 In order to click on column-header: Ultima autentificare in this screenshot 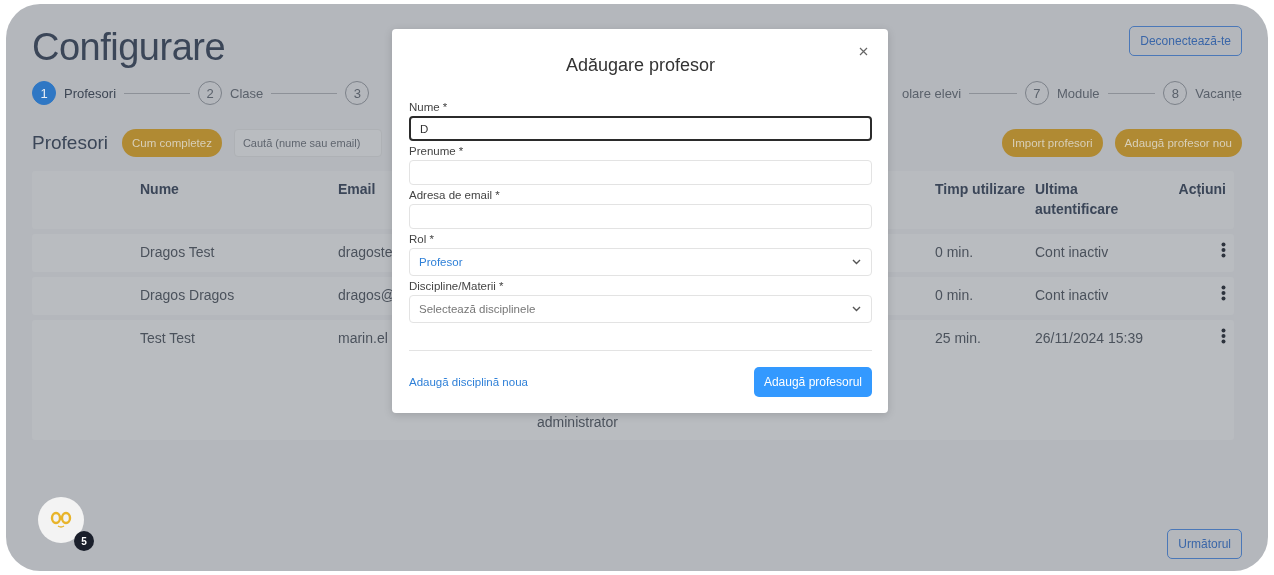, I will do `click(1077, 199)`.